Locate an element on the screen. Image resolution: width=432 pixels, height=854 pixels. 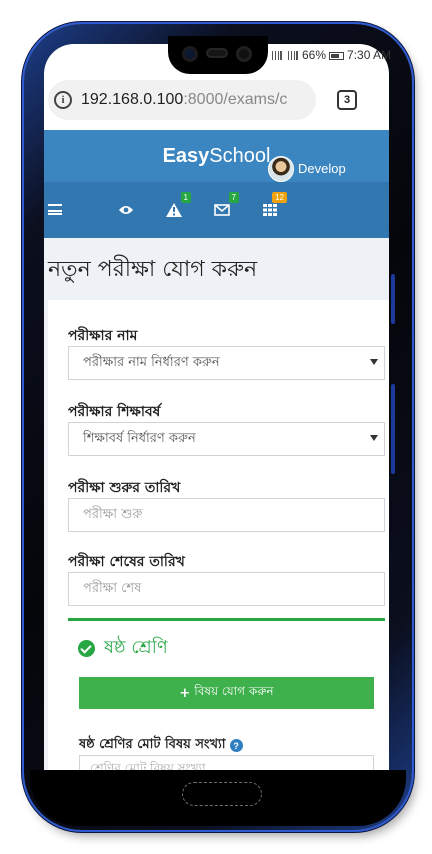
browser-toolbar: i 192.168.0.100:8000/exams/c 3 is located at coordinates (216, 102).